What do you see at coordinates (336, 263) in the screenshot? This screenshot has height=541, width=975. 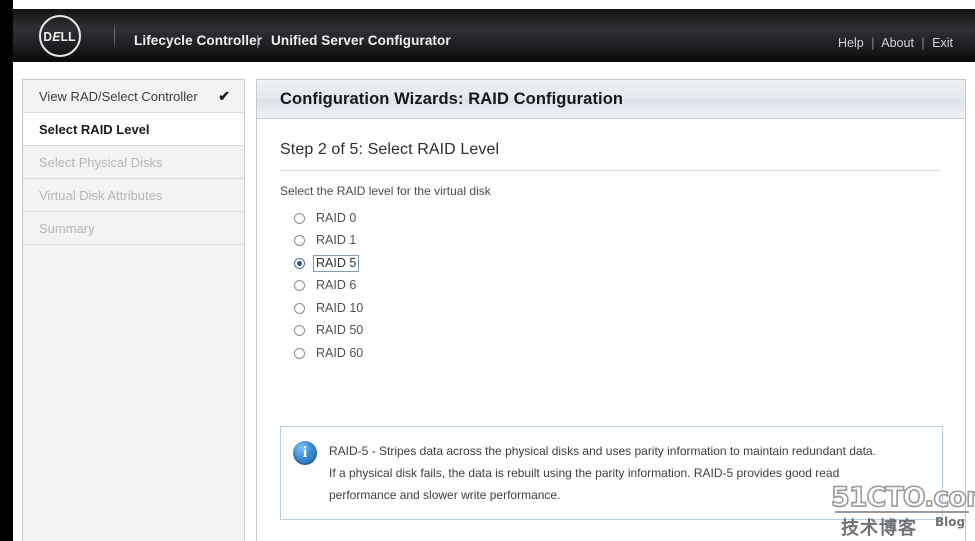 I see `radio-option-label: RAID 5` at bounding box center [336, 263].